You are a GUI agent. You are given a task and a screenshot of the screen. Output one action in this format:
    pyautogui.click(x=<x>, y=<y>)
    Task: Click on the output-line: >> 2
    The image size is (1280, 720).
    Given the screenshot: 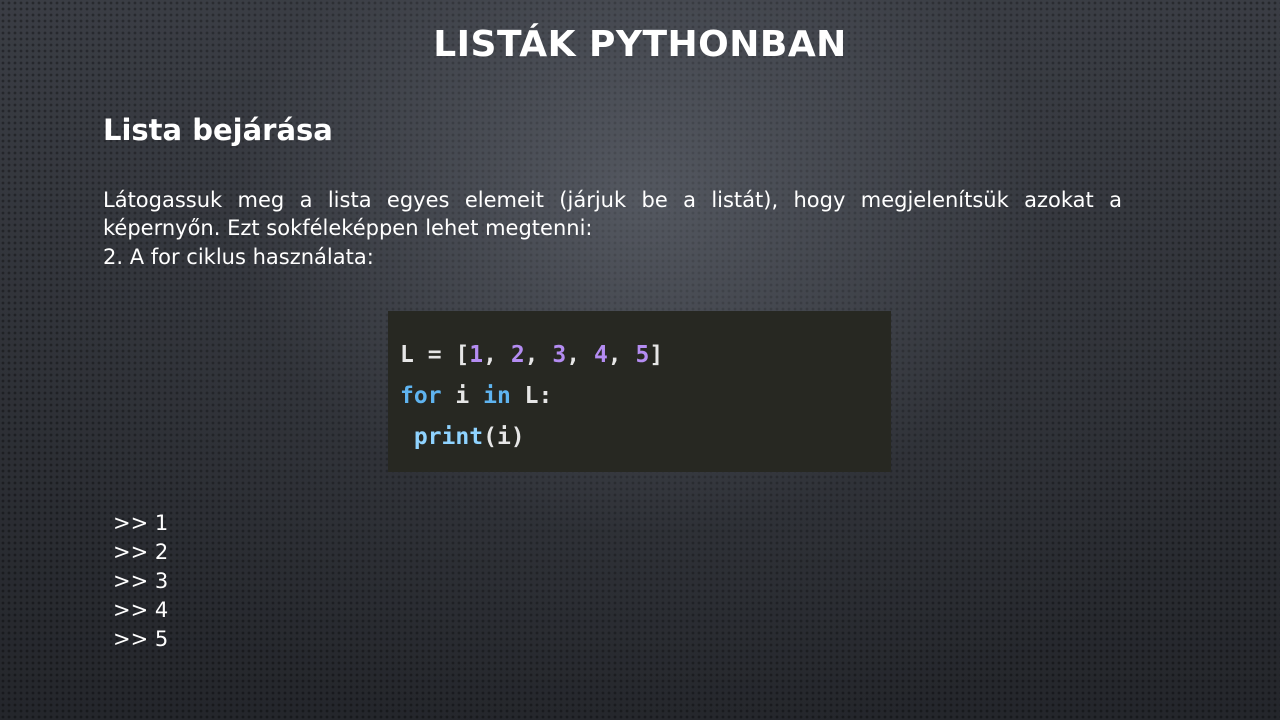 What is the action you would take?
    pyautogui.click(x=141, y=552)
    